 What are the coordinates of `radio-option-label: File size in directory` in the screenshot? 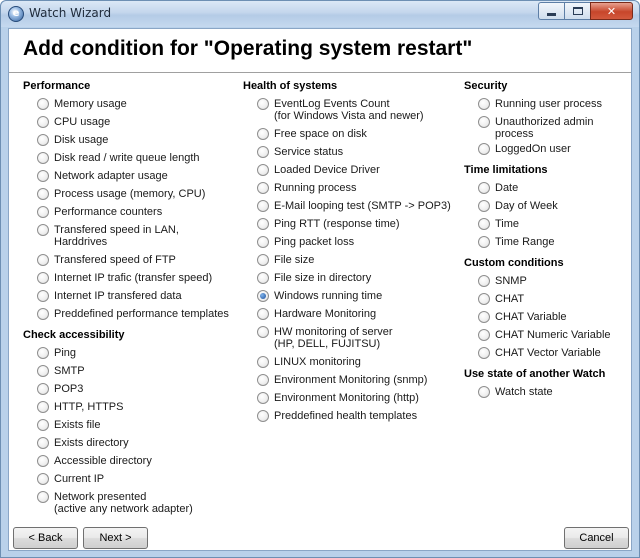 It's located at (322, 276).